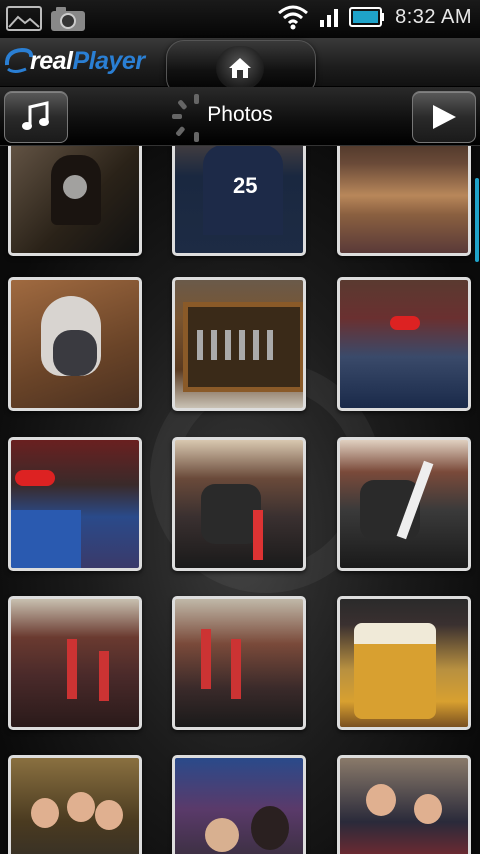  Describe the element at coordinates (51, 60) in the screenshot. I see `logo-text-prefix: real` at that location.